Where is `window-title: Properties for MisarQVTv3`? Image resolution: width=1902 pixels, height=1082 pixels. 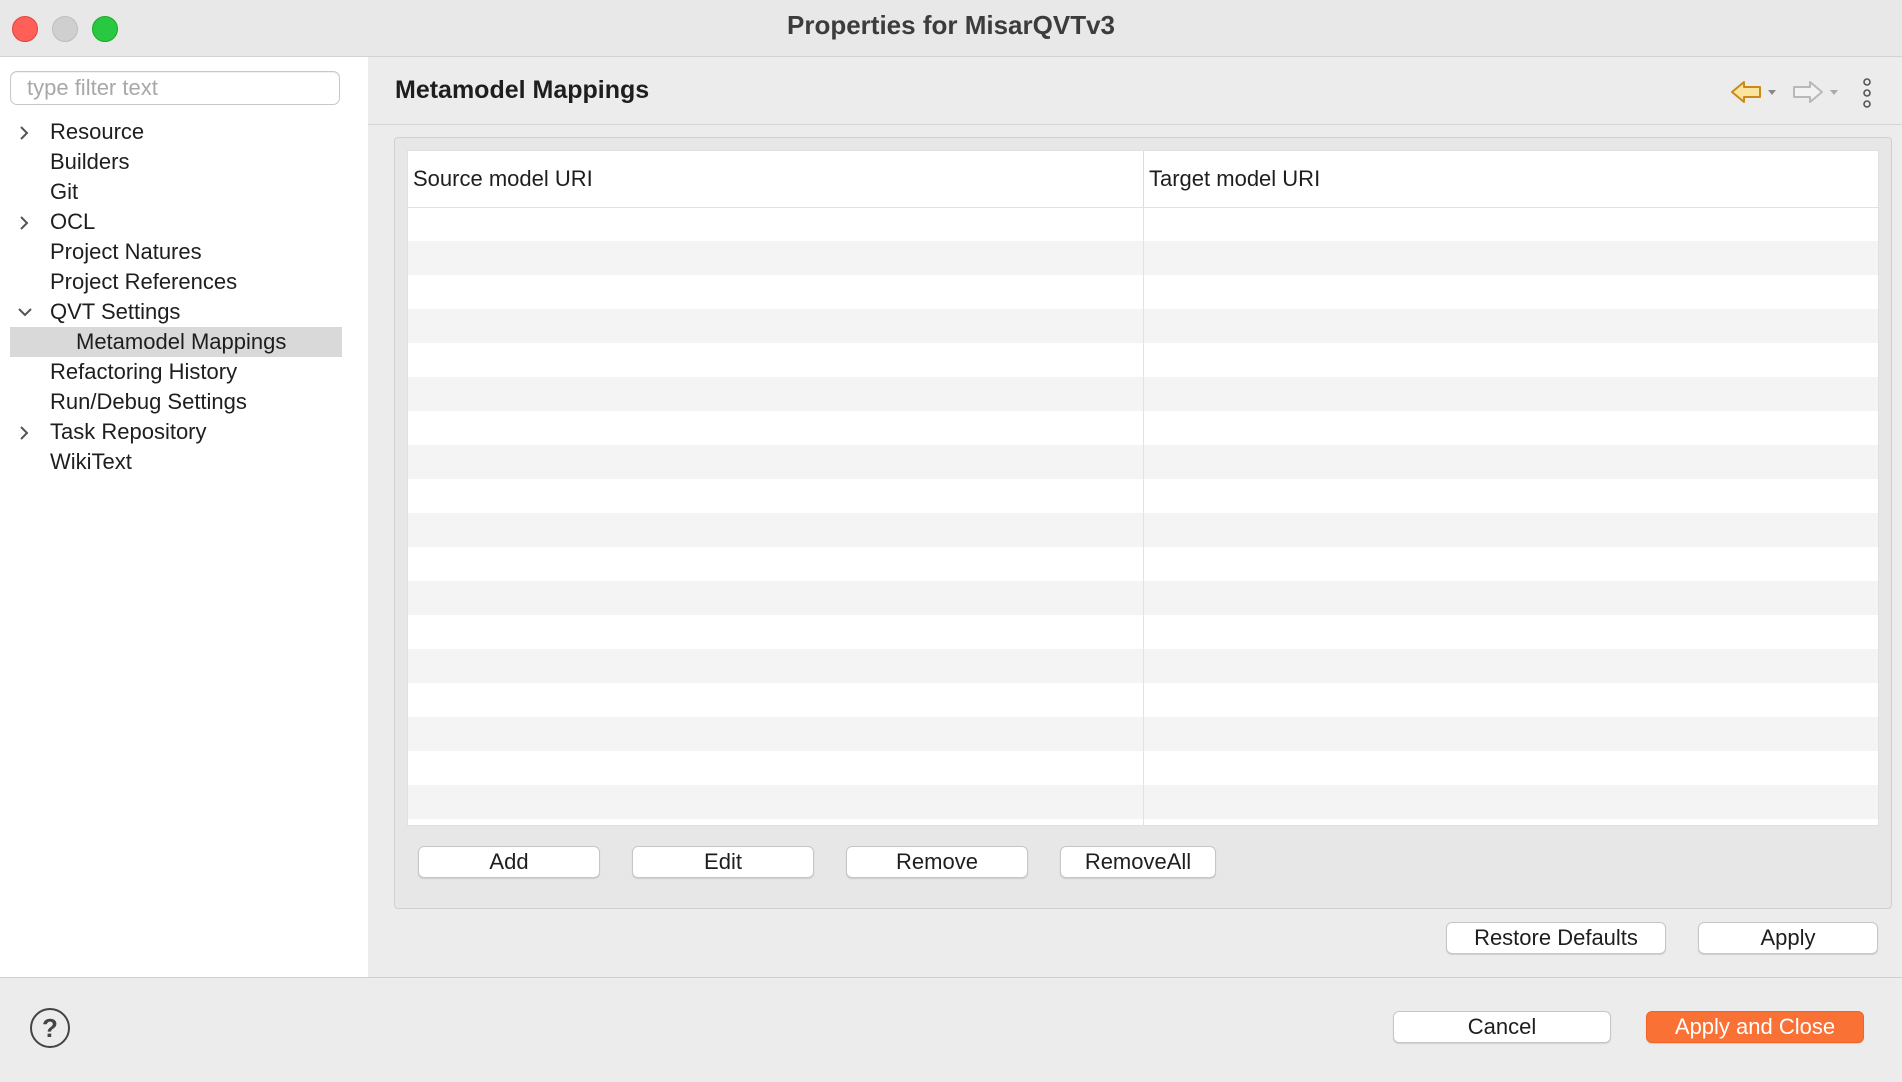 window-title: Properties for MisarQVTv3 is located at coordinates (951, 25).